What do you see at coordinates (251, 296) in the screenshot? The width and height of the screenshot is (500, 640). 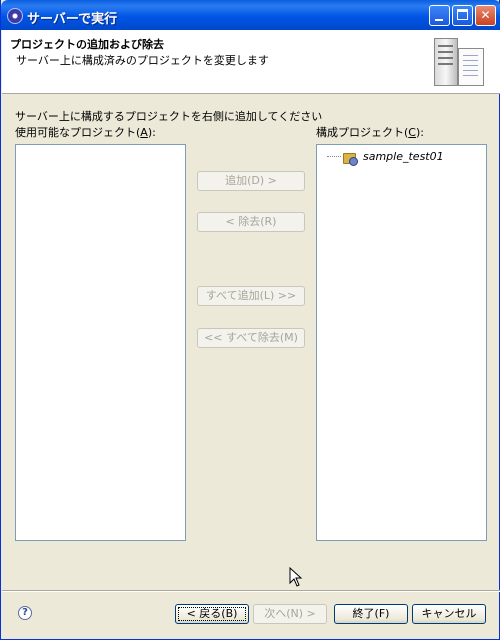 I see `add-all-button: すべて追加(L) >>` at bounding box center [251, 296].